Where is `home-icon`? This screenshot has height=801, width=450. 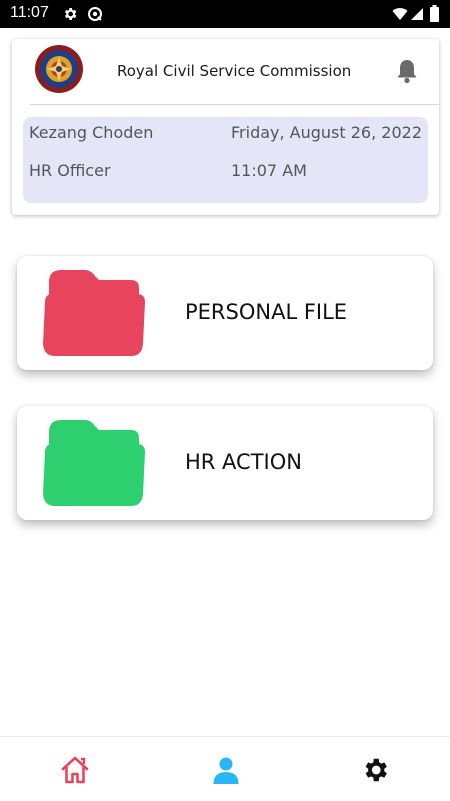 home-icon is located at coordinates (75, 770).